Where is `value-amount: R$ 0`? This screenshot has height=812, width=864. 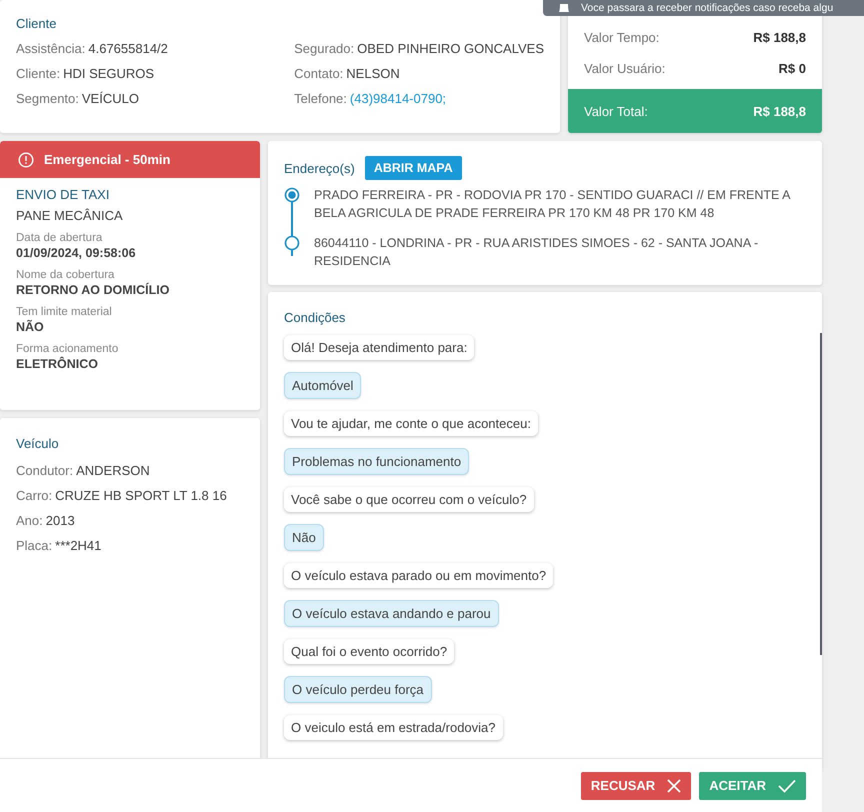
value-amount: R$ 0 is located at coordinates (792, 68).